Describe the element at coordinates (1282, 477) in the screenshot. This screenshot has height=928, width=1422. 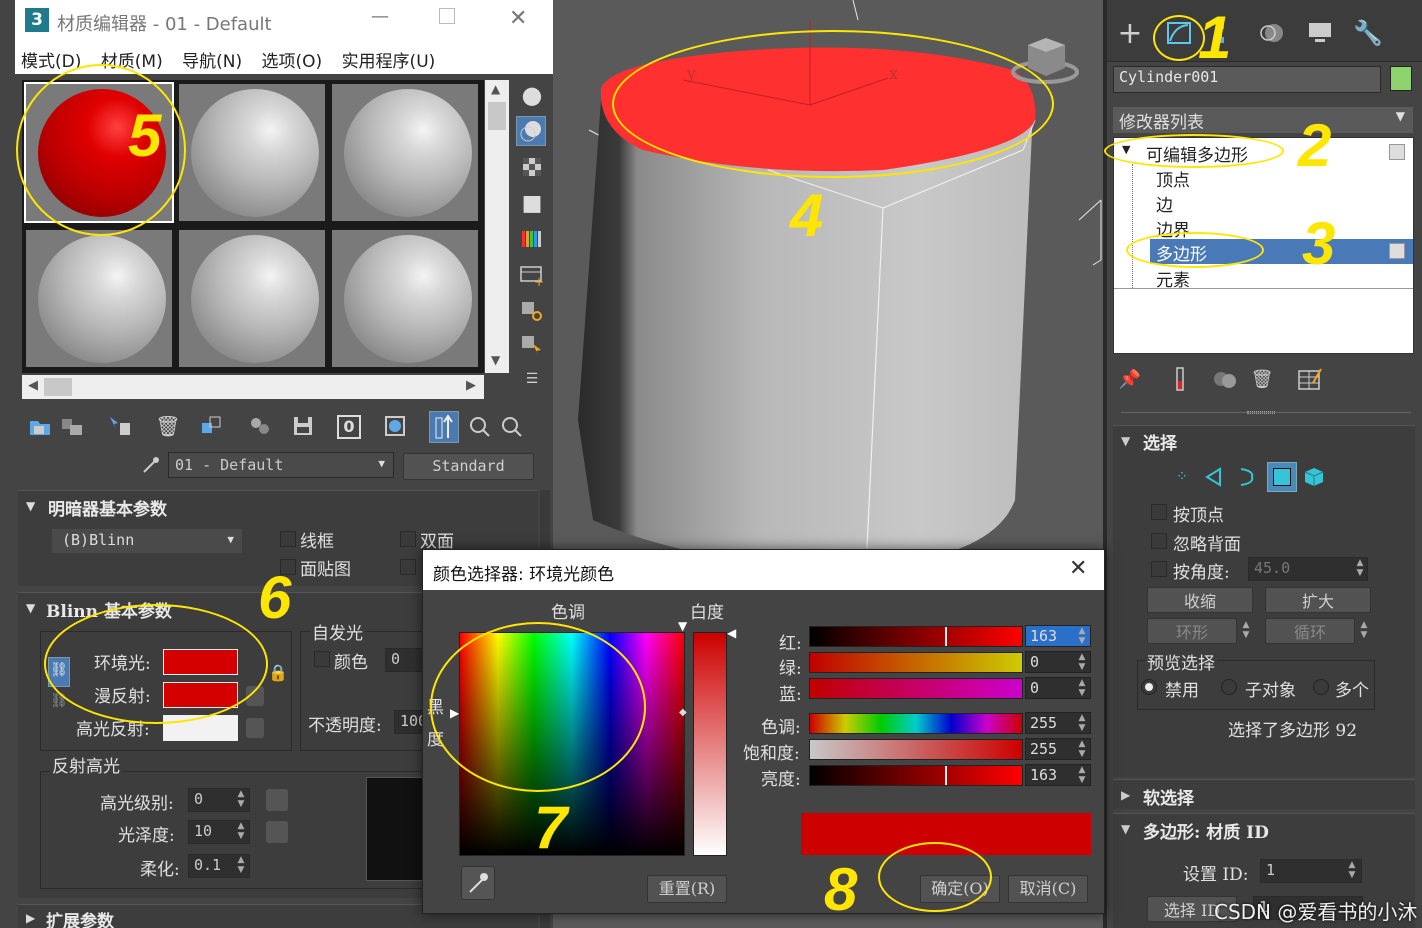
I see `polygon-mode-button` at that location.